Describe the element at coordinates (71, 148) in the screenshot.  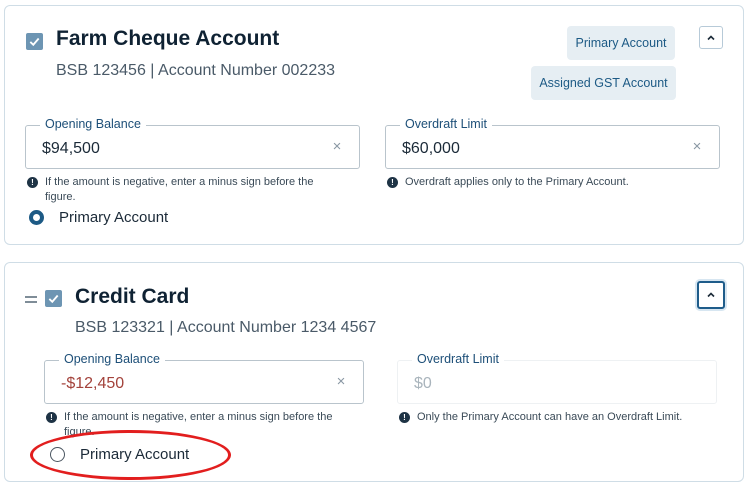
I see `opening-balance-value: $94,500` at that location.